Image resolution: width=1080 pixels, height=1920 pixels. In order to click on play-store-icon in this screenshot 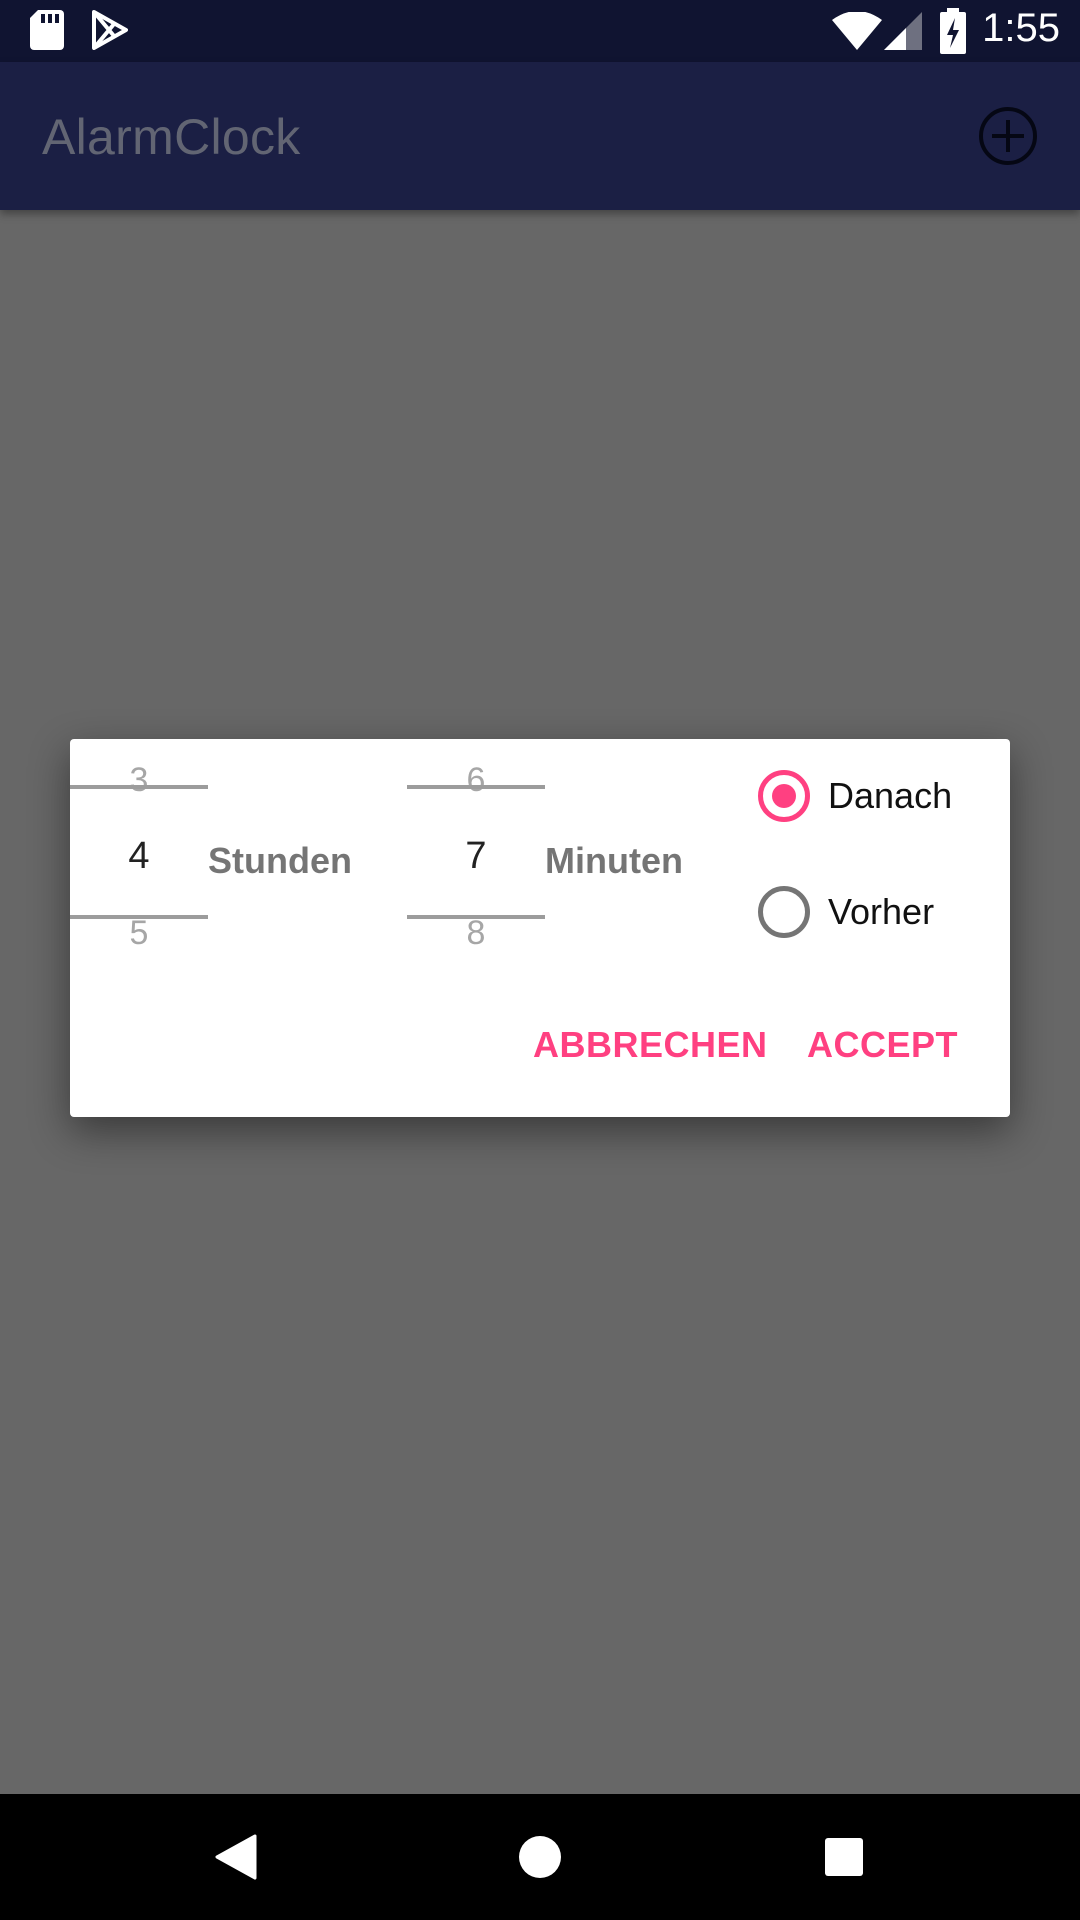, I will do `click(110, 30)`.